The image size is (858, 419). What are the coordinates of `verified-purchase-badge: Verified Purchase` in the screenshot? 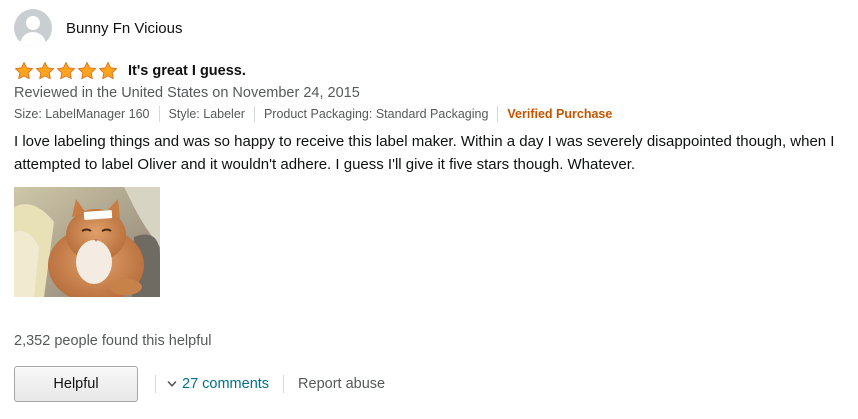 It's located at (559, 114).